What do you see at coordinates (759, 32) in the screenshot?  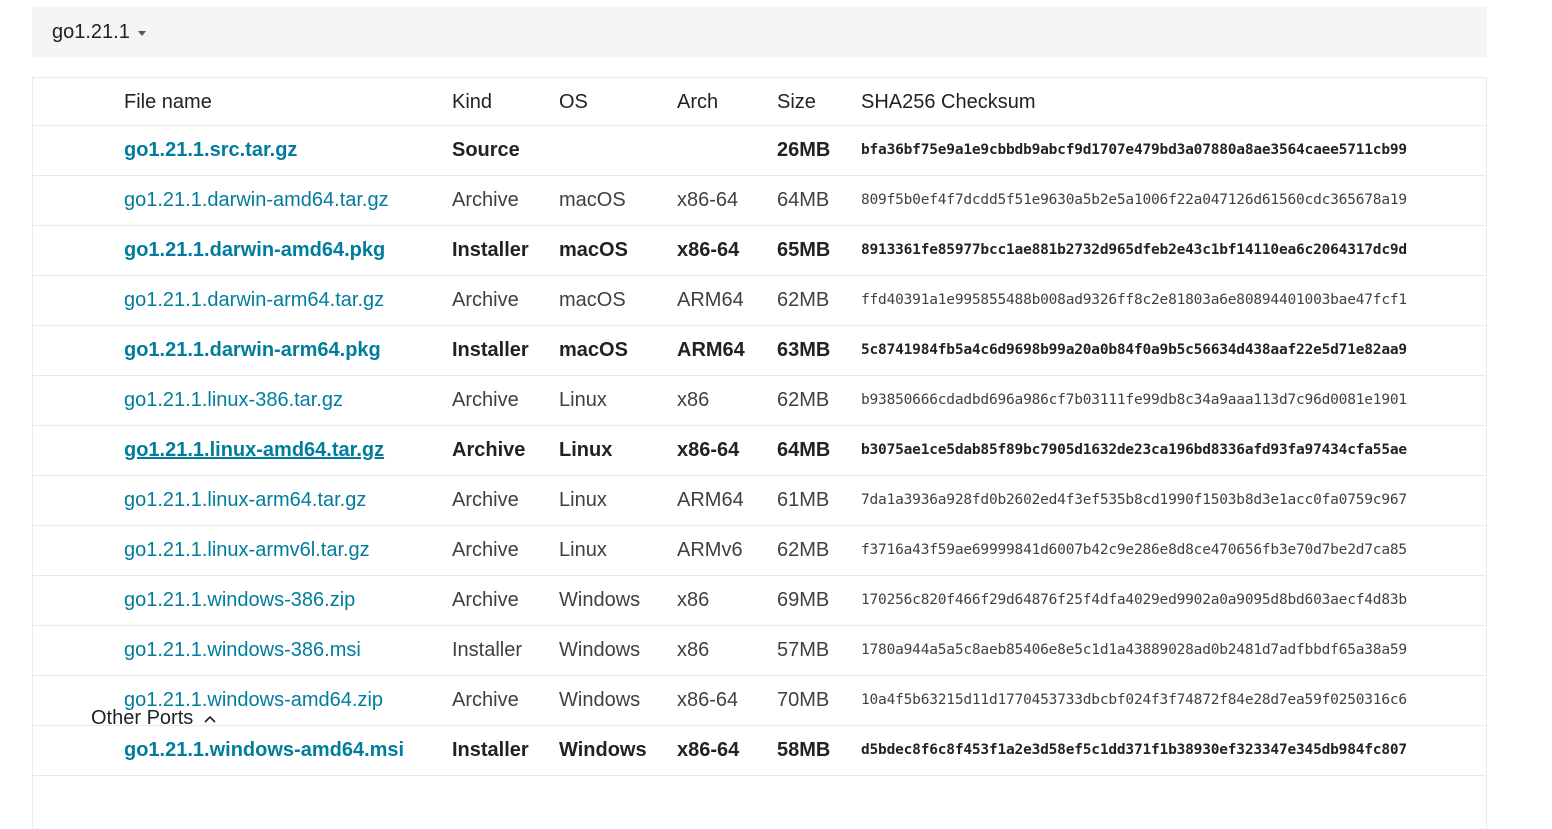 I see `version-toggle: go1.21.1` at bounding box center [759, 32].